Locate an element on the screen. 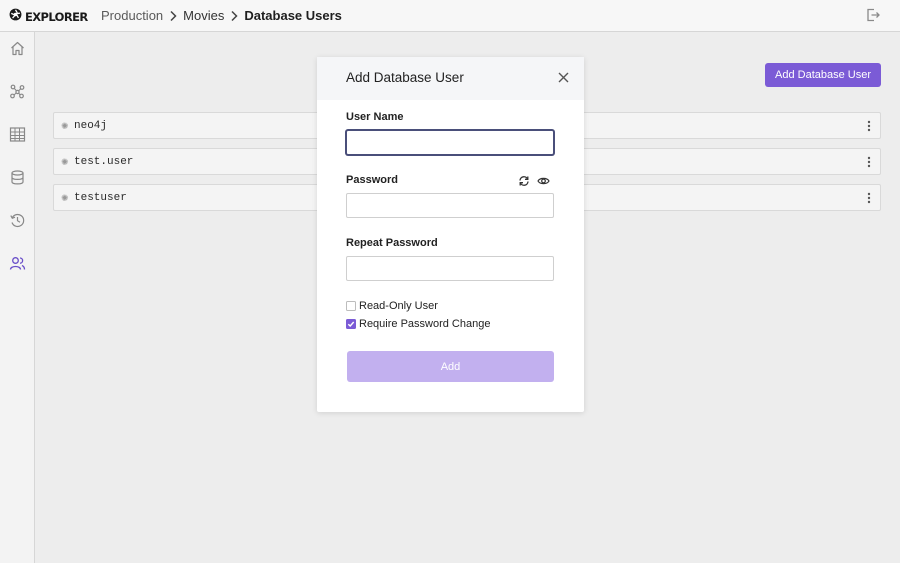 The height and width of the screenshot is (563, 900). logo: EXPLORER is located at coordinates (48, 17).